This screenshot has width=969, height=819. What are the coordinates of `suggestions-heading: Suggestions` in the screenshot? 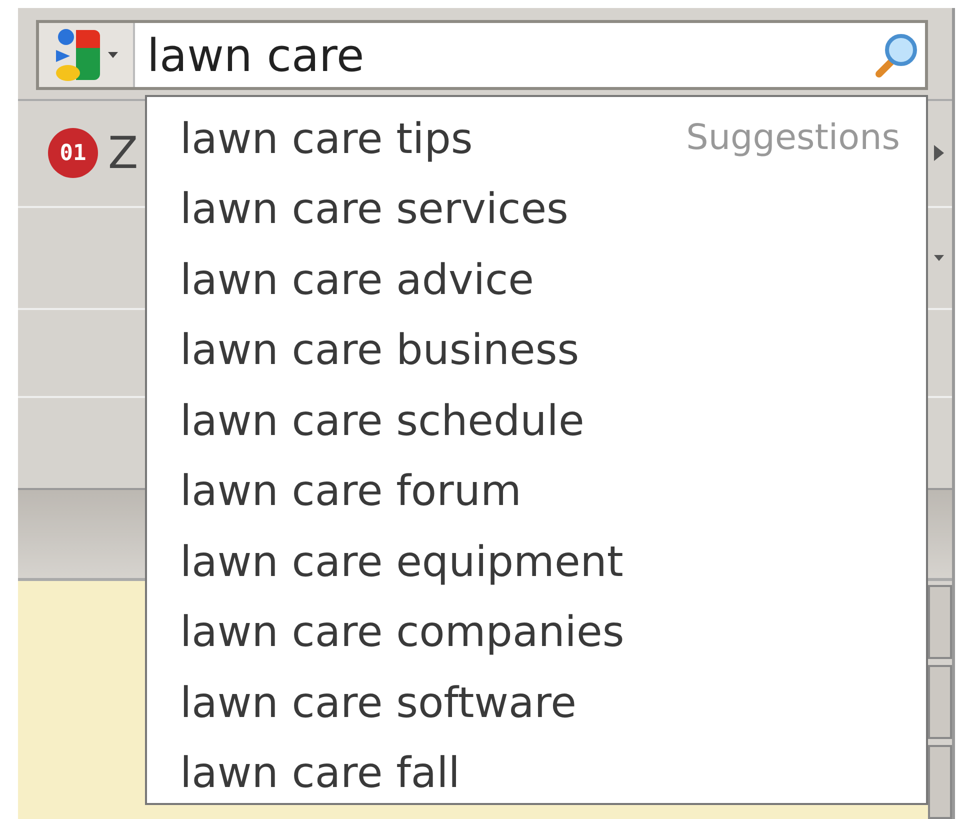 It's located at (793, 138).